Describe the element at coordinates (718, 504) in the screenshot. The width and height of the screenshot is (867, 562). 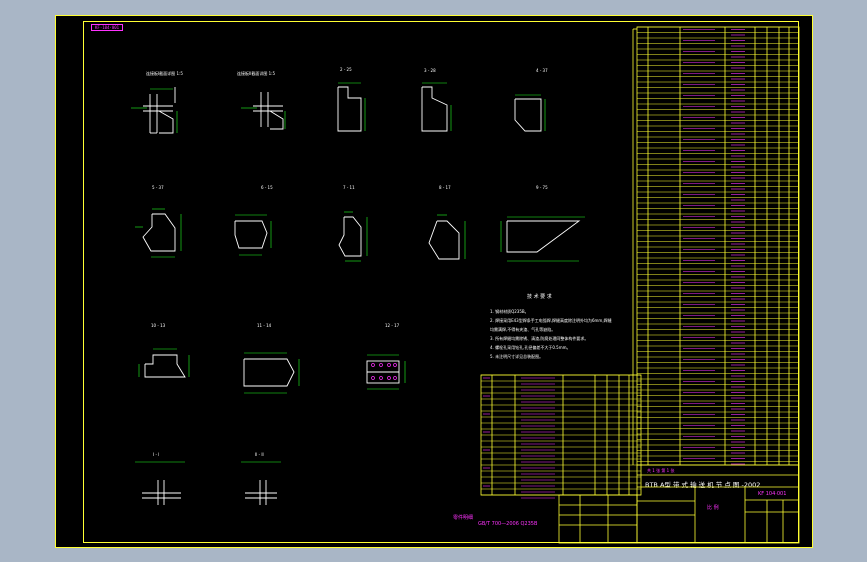
I see `title-block` at that location.